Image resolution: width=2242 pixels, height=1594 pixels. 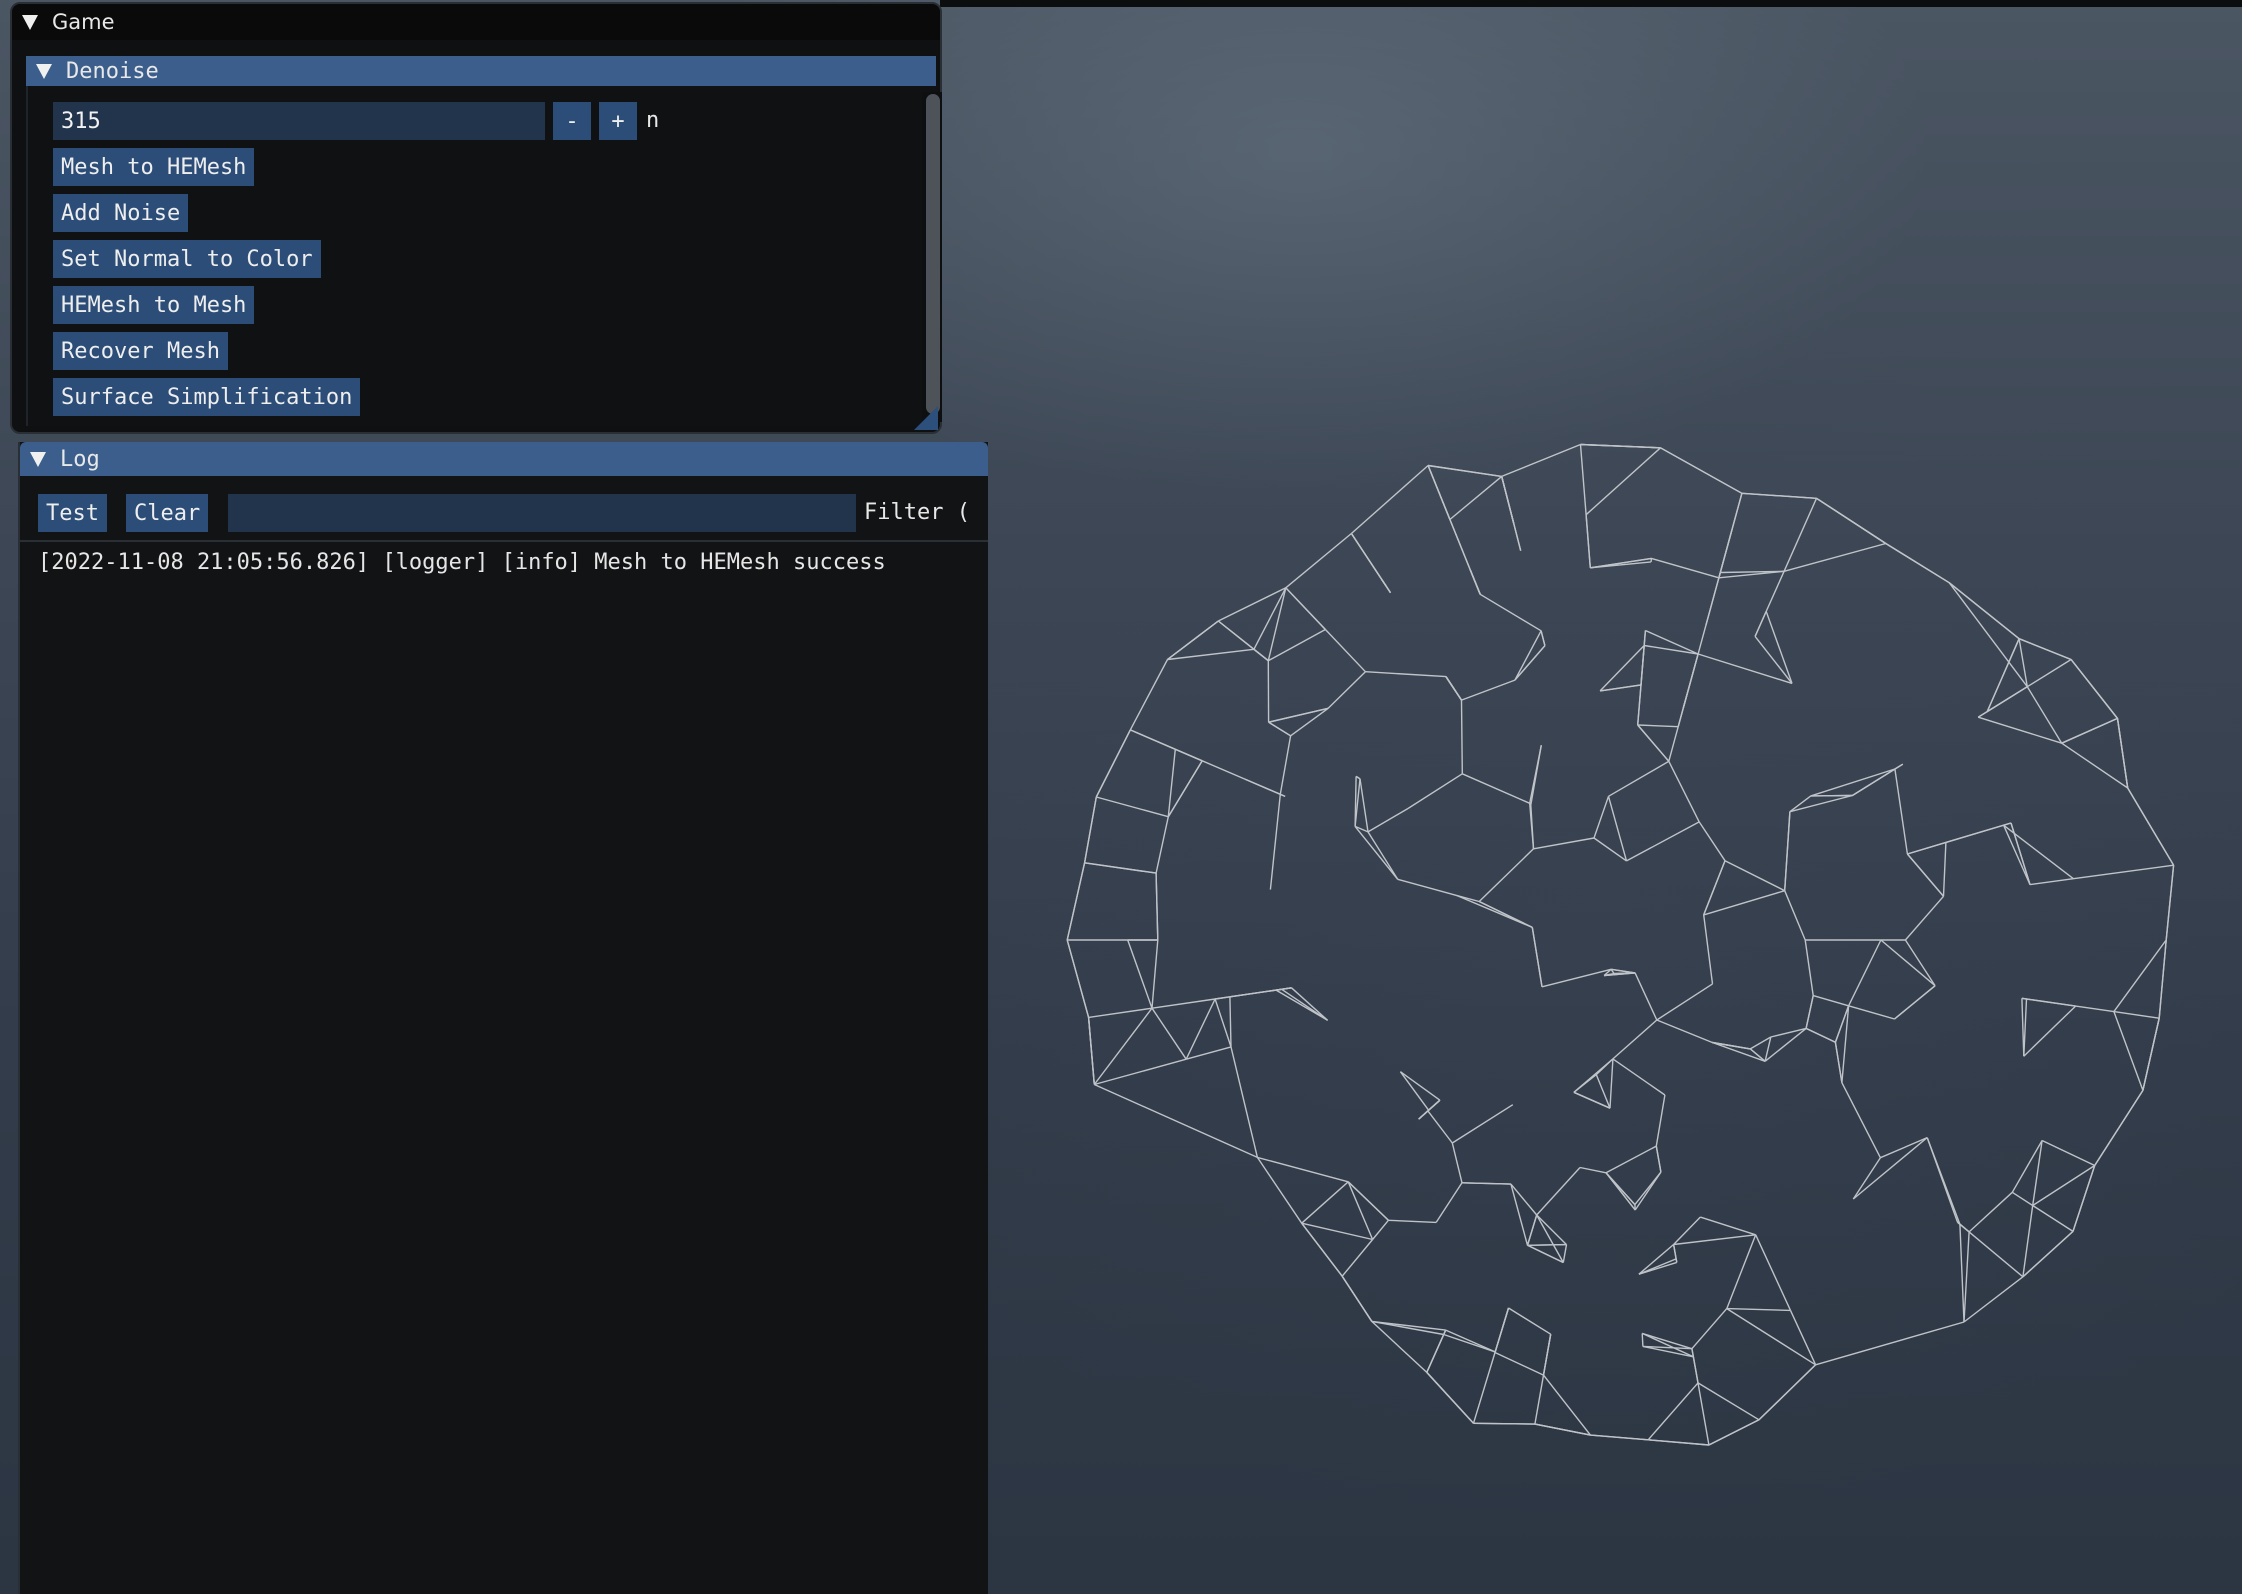 I want to click on denoise-scrollbar-thumb, so click(x=933, y=254).